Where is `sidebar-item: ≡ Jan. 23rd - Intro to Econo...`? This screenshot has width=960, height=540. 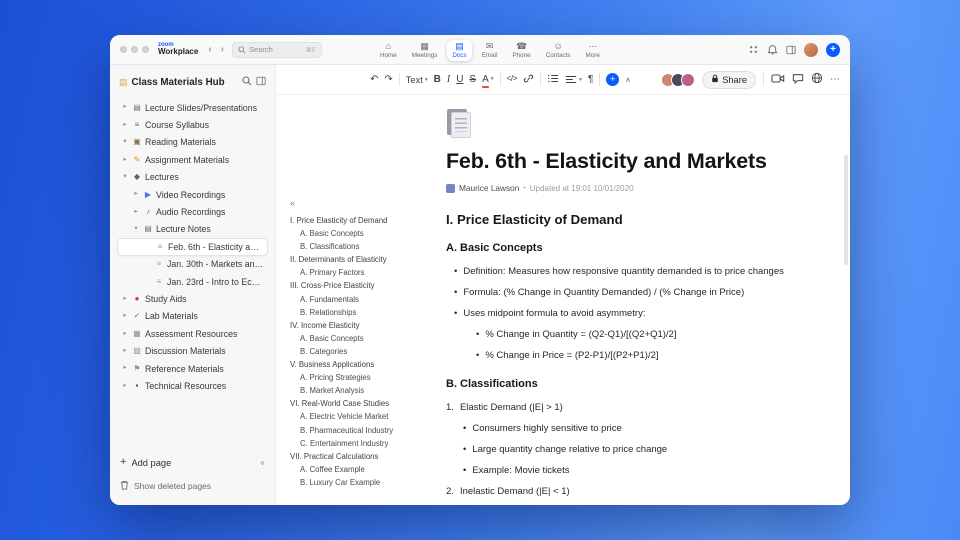
sidebar-item: ≡ Jan. 23rd - Intro to Econo... is located at coordinates (192, 281).